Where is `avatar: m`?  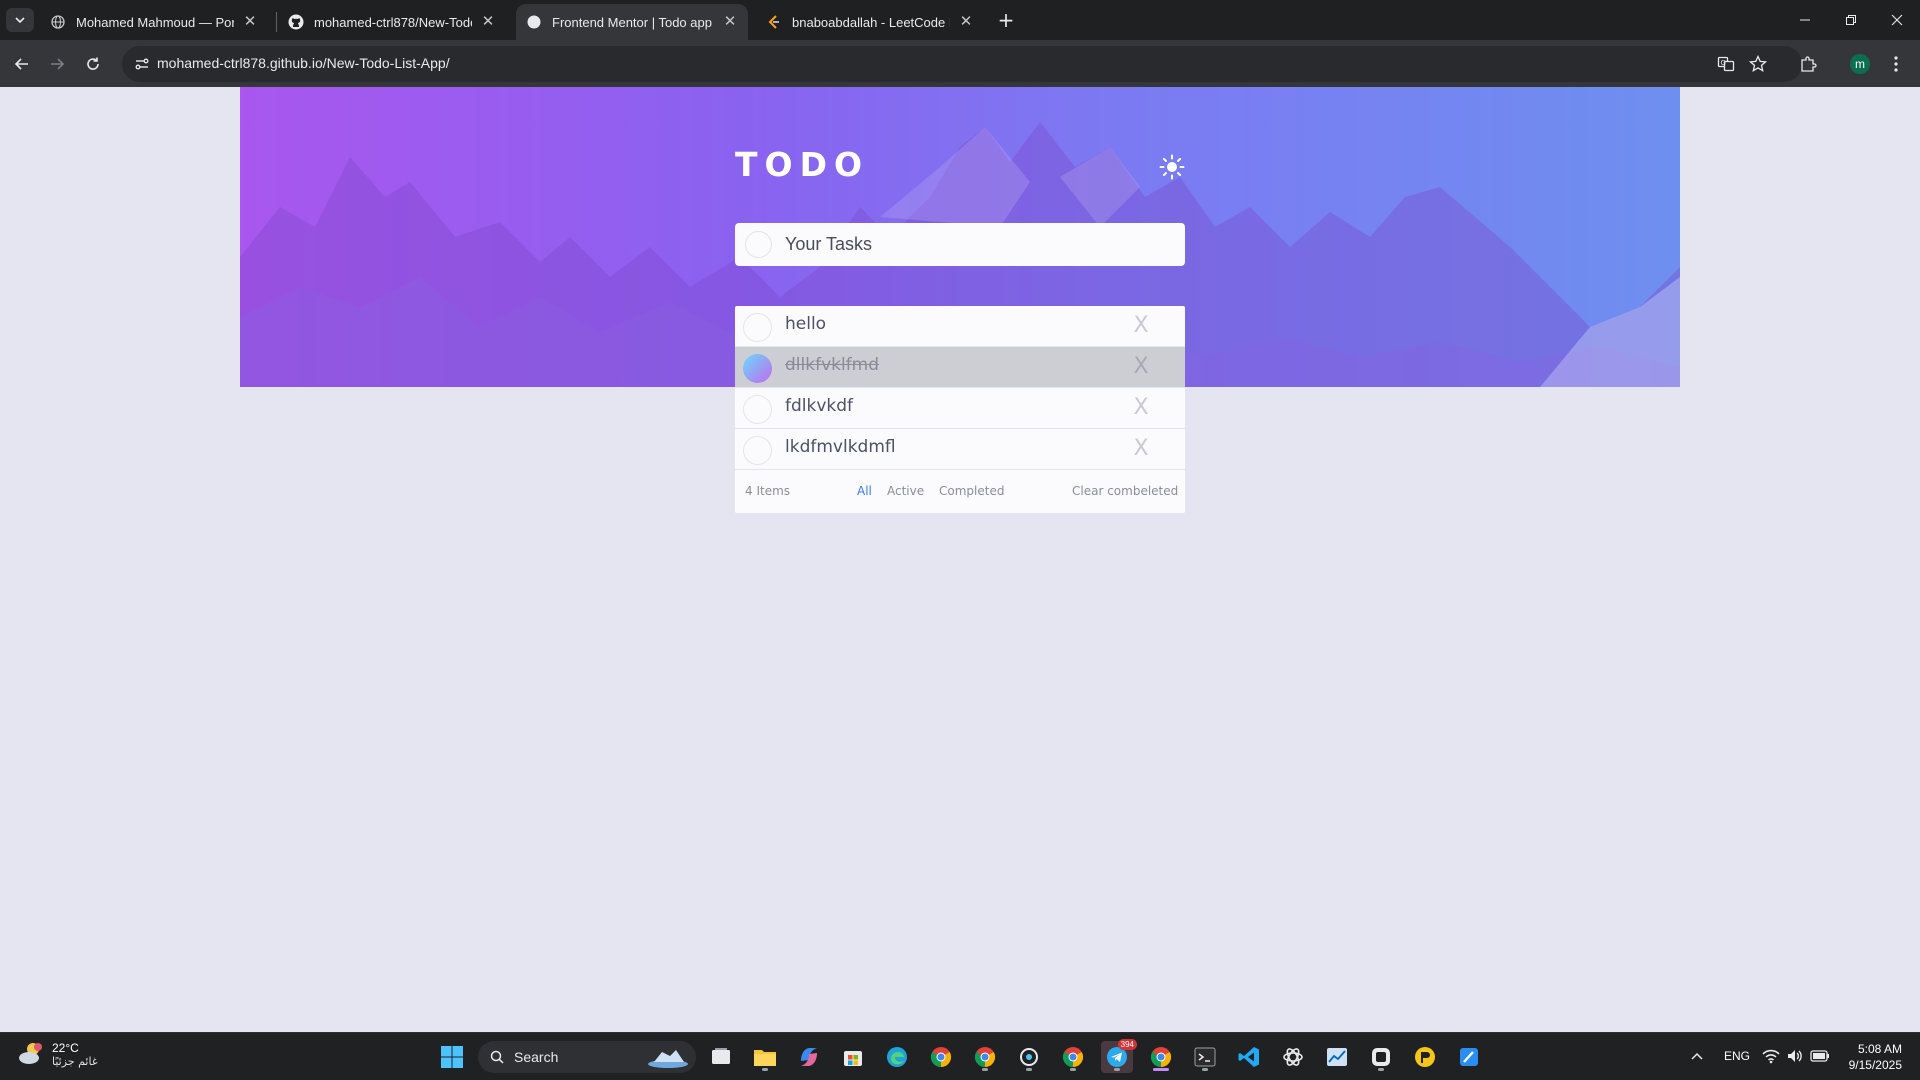
avatar: m is located at coordinates (1860, 64).